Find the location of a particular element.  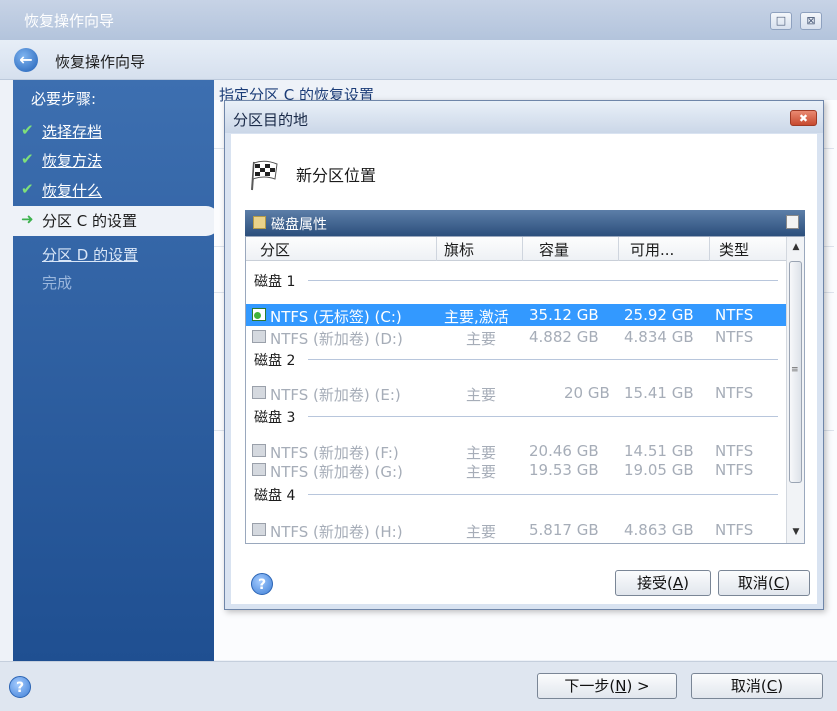

accept-suffix: ) is located at coordinates (686, 583).